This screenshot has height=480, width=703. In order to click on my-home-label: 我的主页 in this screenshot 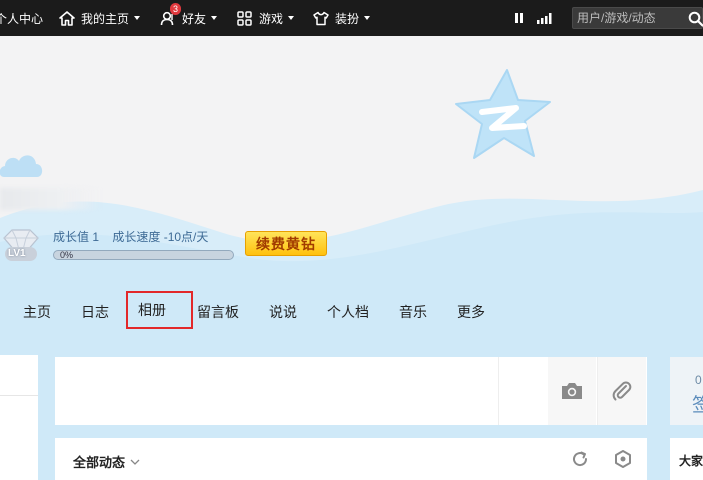, I will do `click(105, 18)`.